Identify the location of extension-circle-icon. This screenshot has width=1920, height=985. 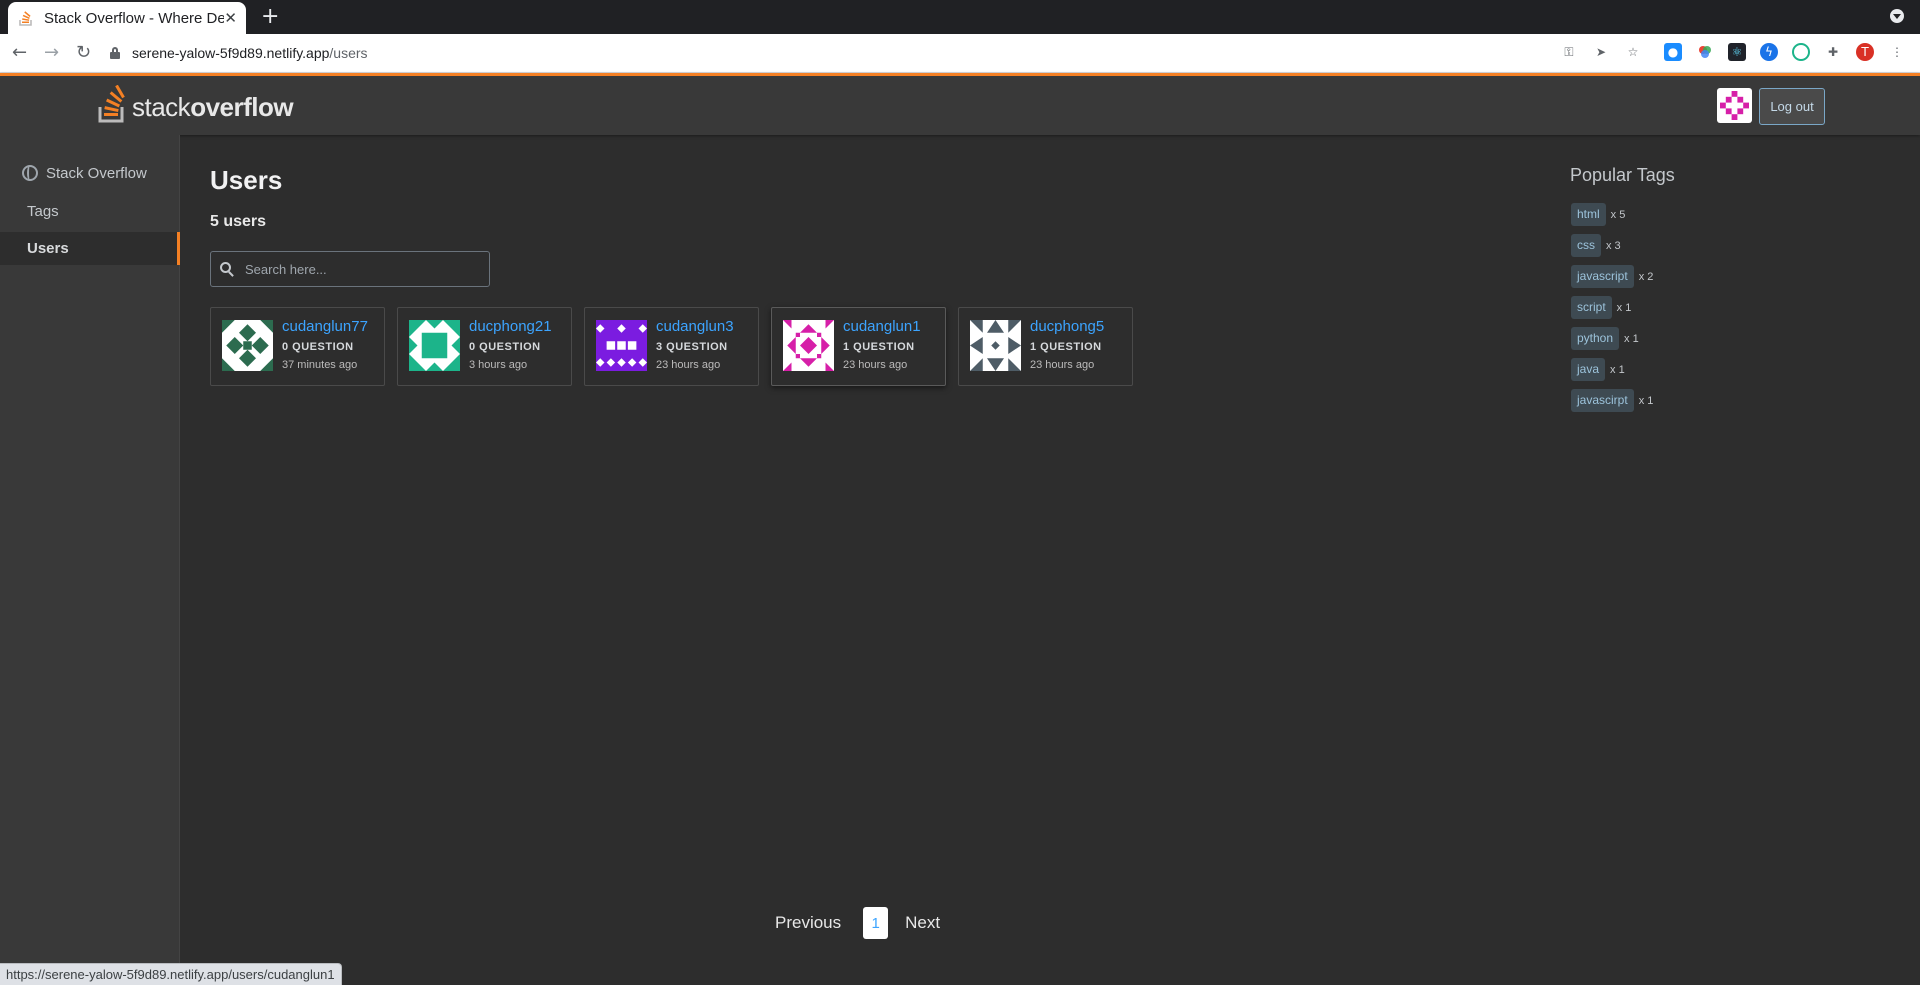
(1801, 52).